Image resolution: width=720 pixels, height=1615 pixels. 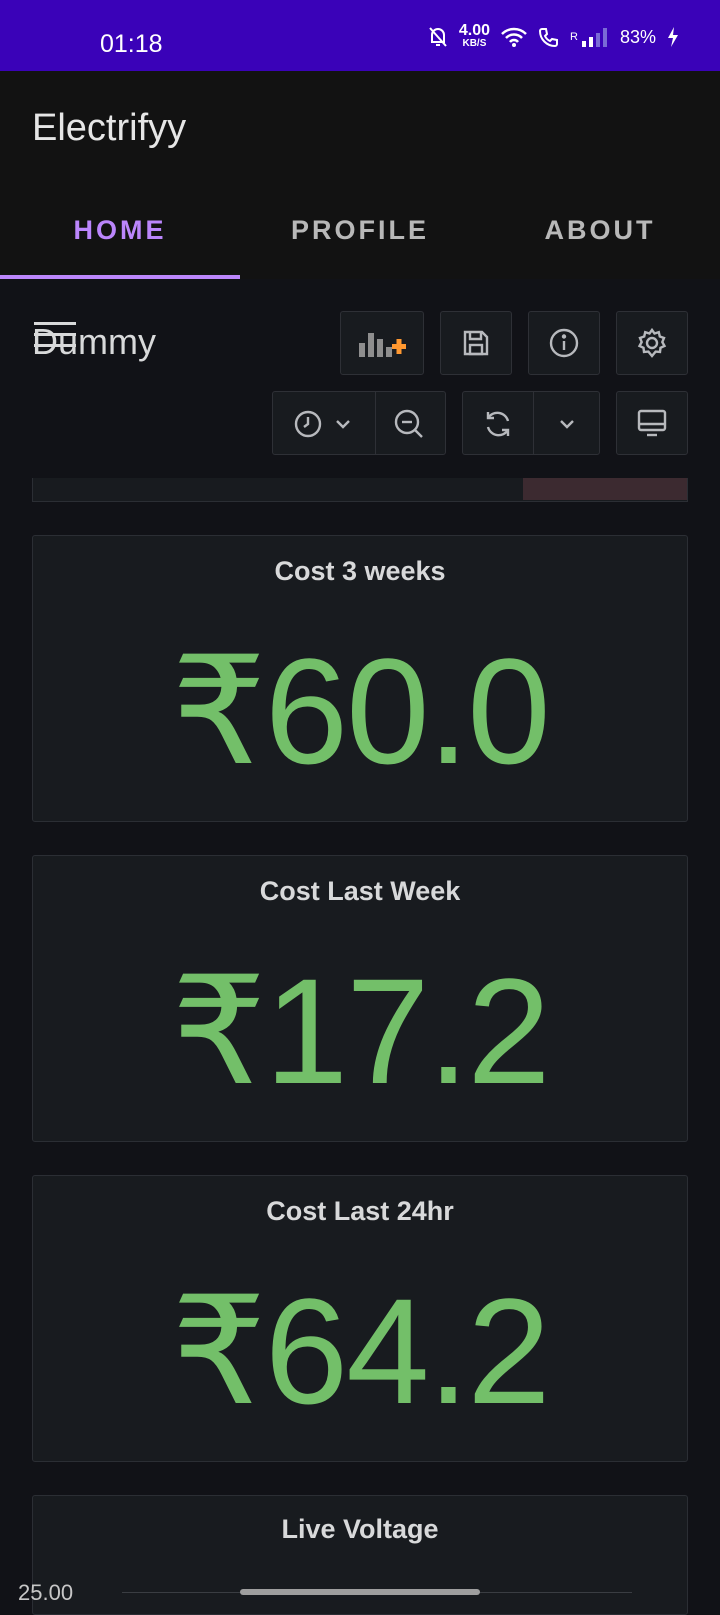 I want to click on wifi-call-icon, so click(x=549, y=38).